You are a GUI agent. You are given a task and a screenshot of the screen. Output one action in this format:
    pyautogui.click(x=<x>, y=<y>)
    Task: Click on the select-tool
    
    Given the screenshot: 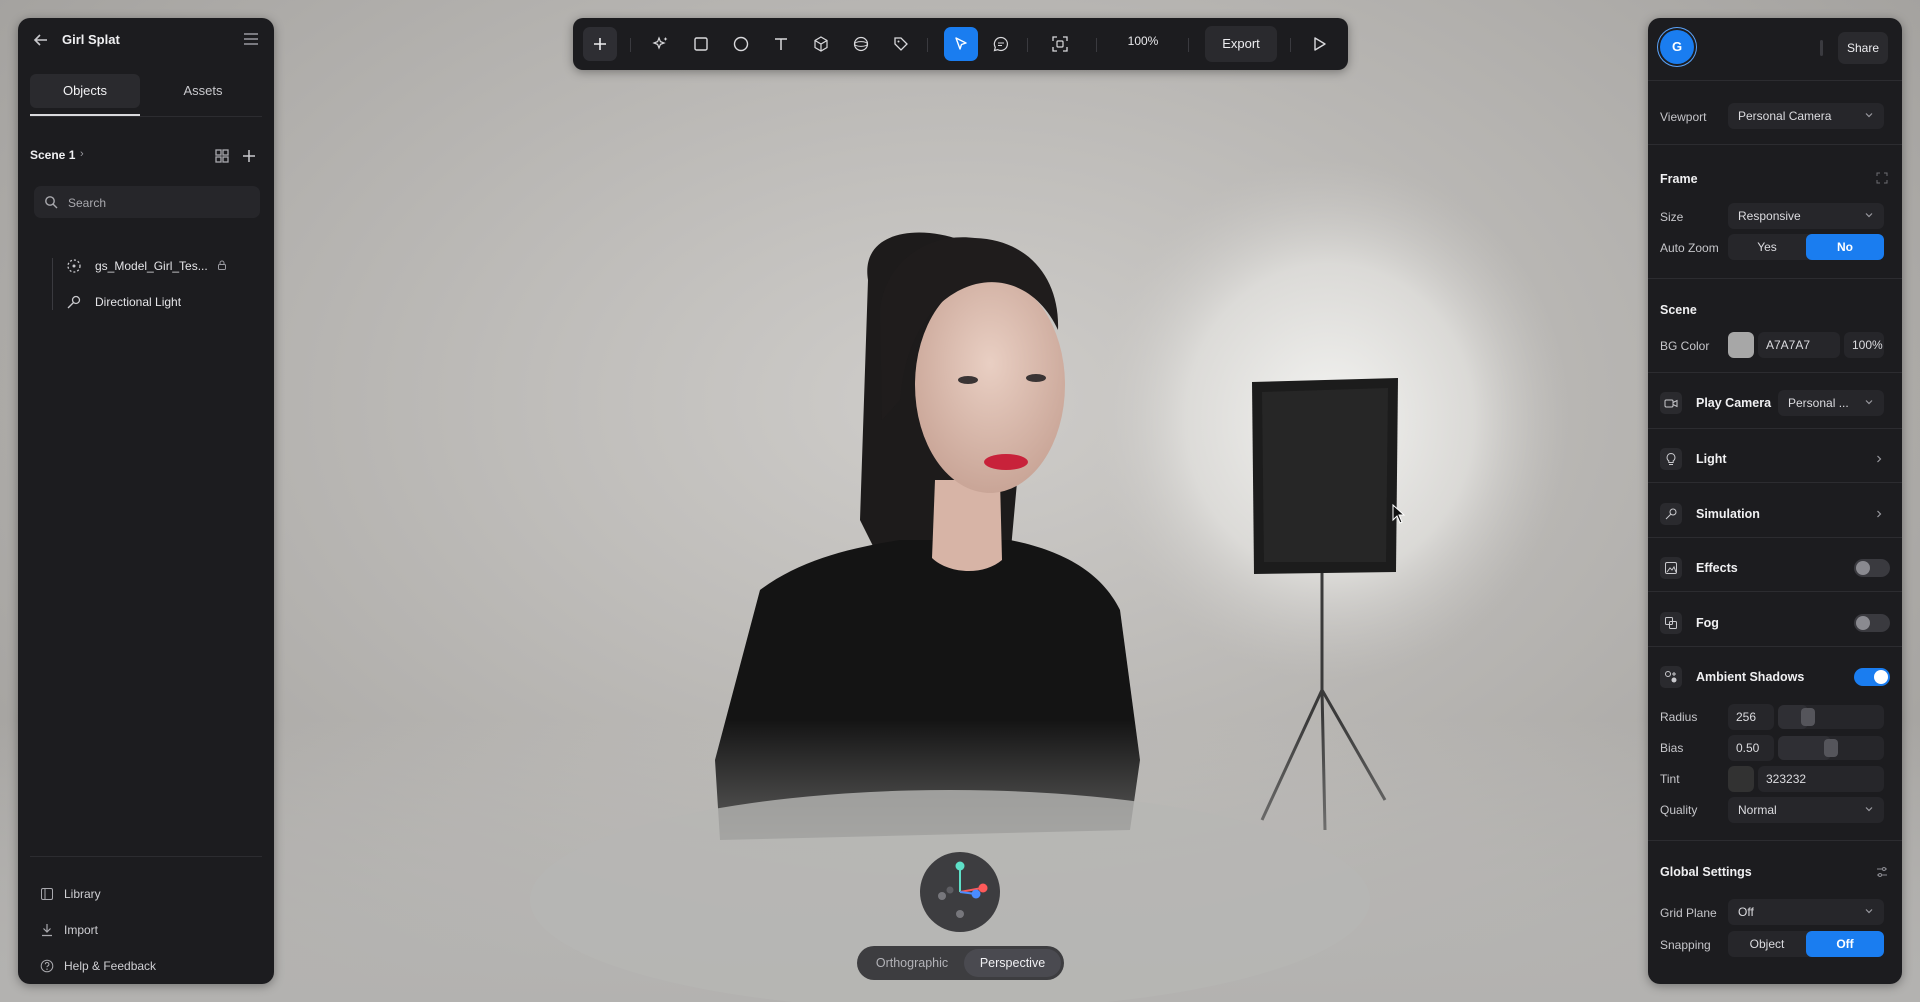 What is the action you would take?
    pyautogui.click(x=961, y=44)
    